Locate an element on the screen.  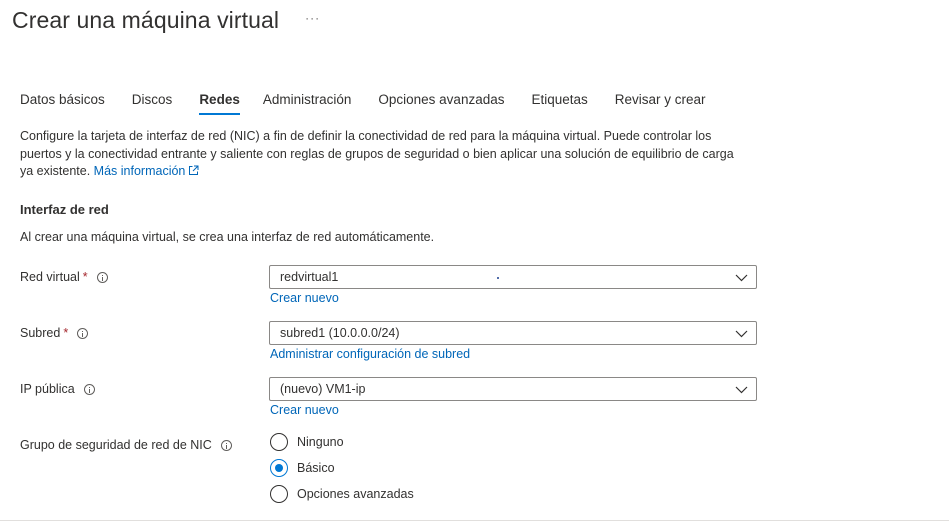
nic-nsg-label: Grupo de seguridad de red de NIC is located at coordinates (126, 445).